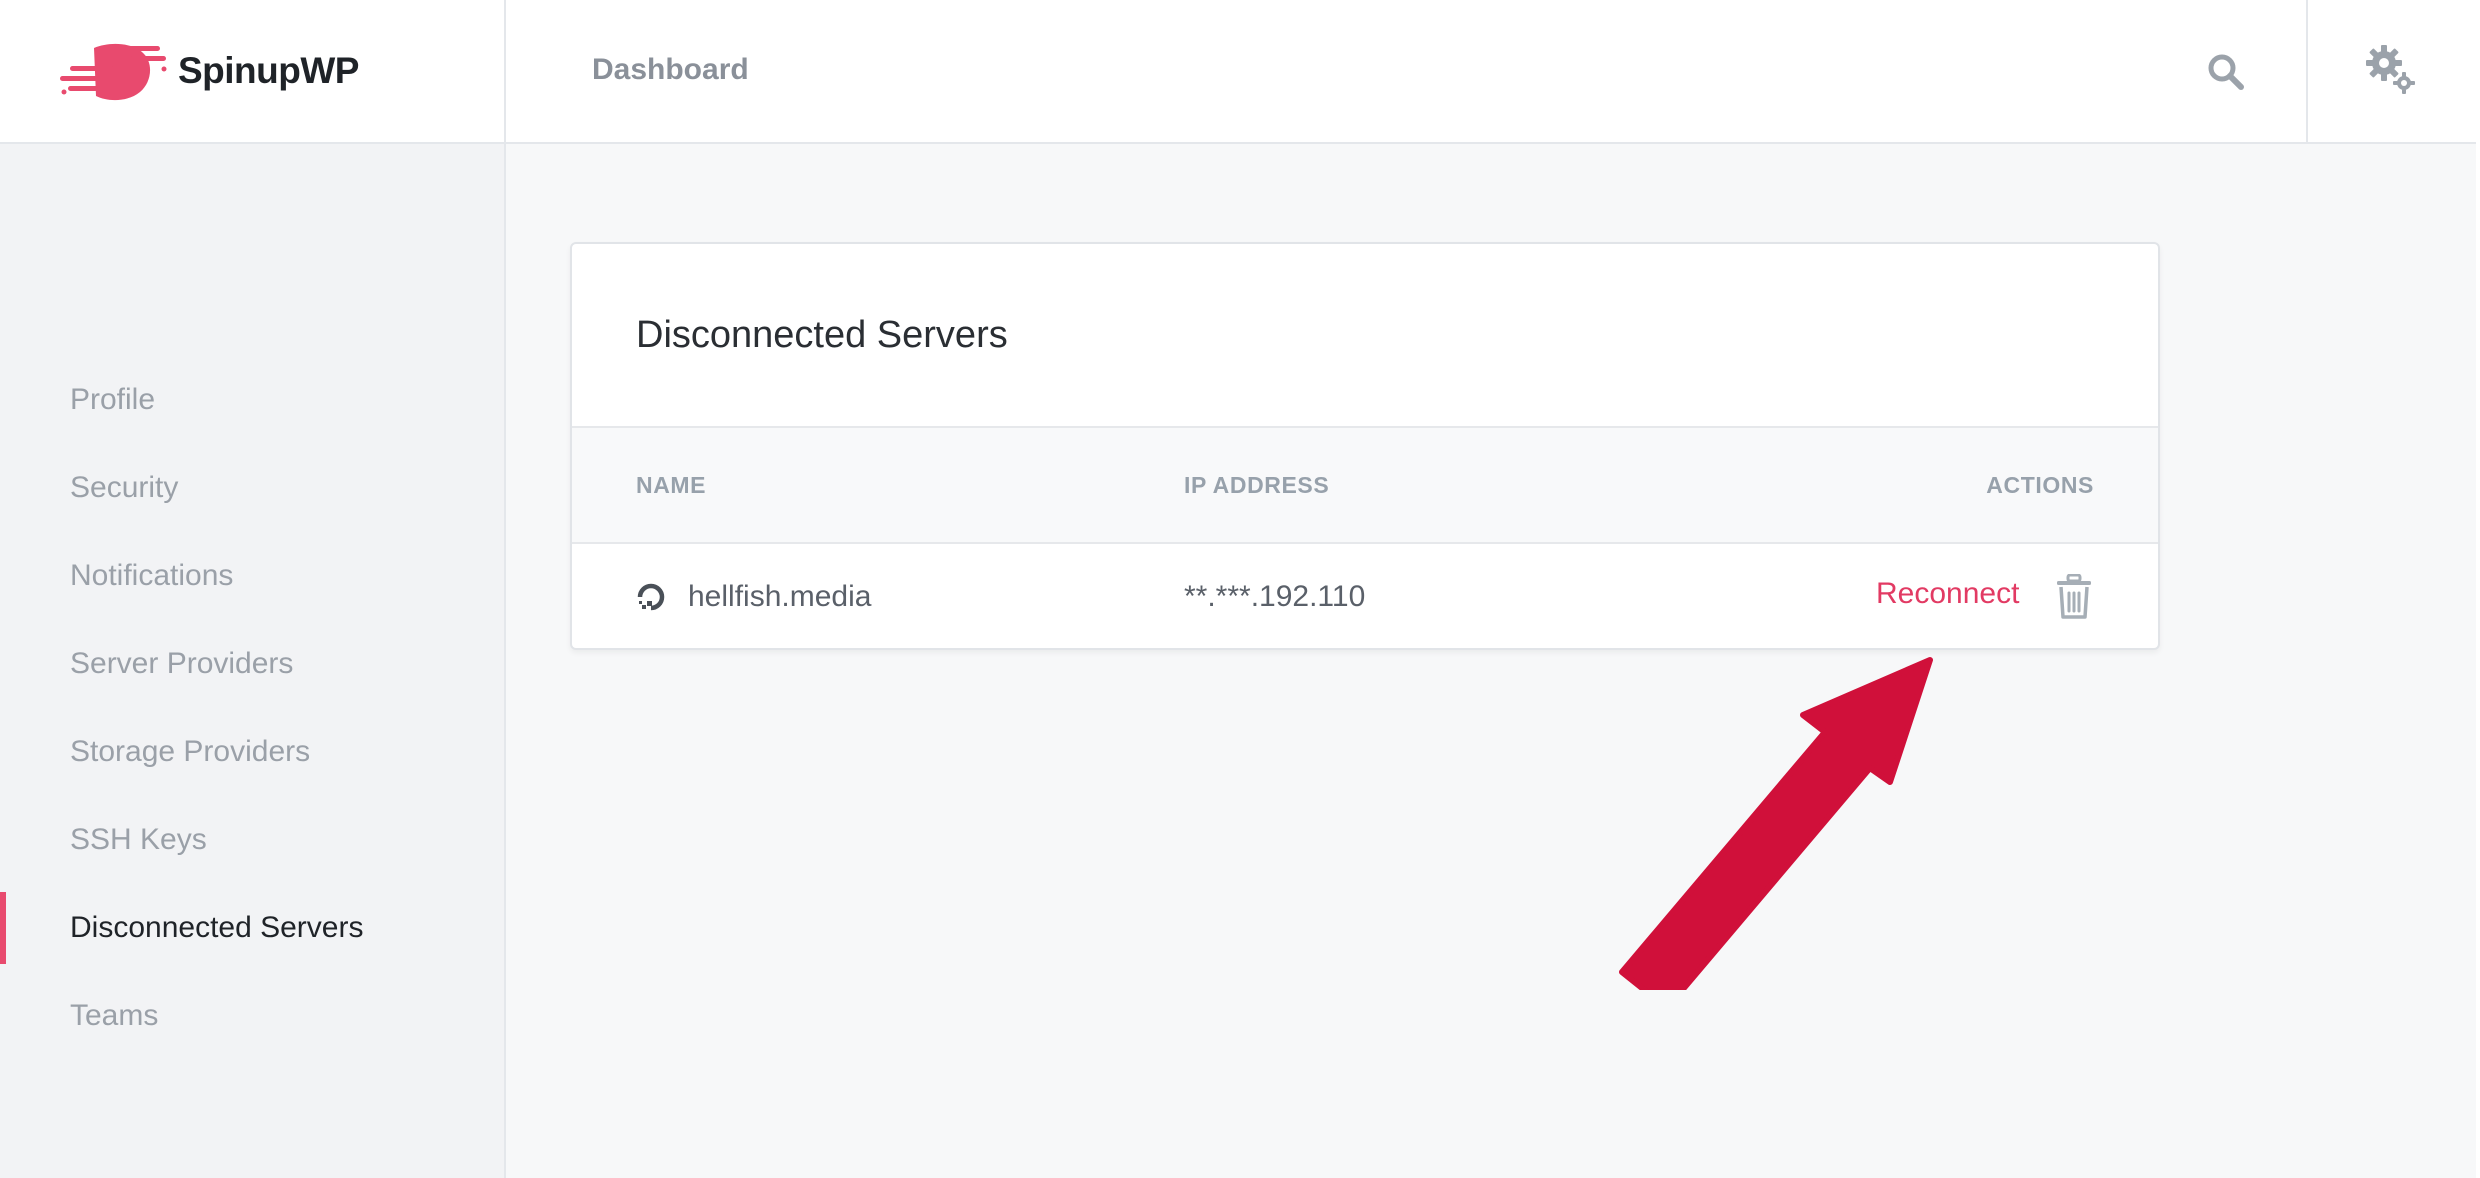 This screenshot has width=2480, height=1178. I want to click on spinupwp-logo-icon, so click(113, 72).